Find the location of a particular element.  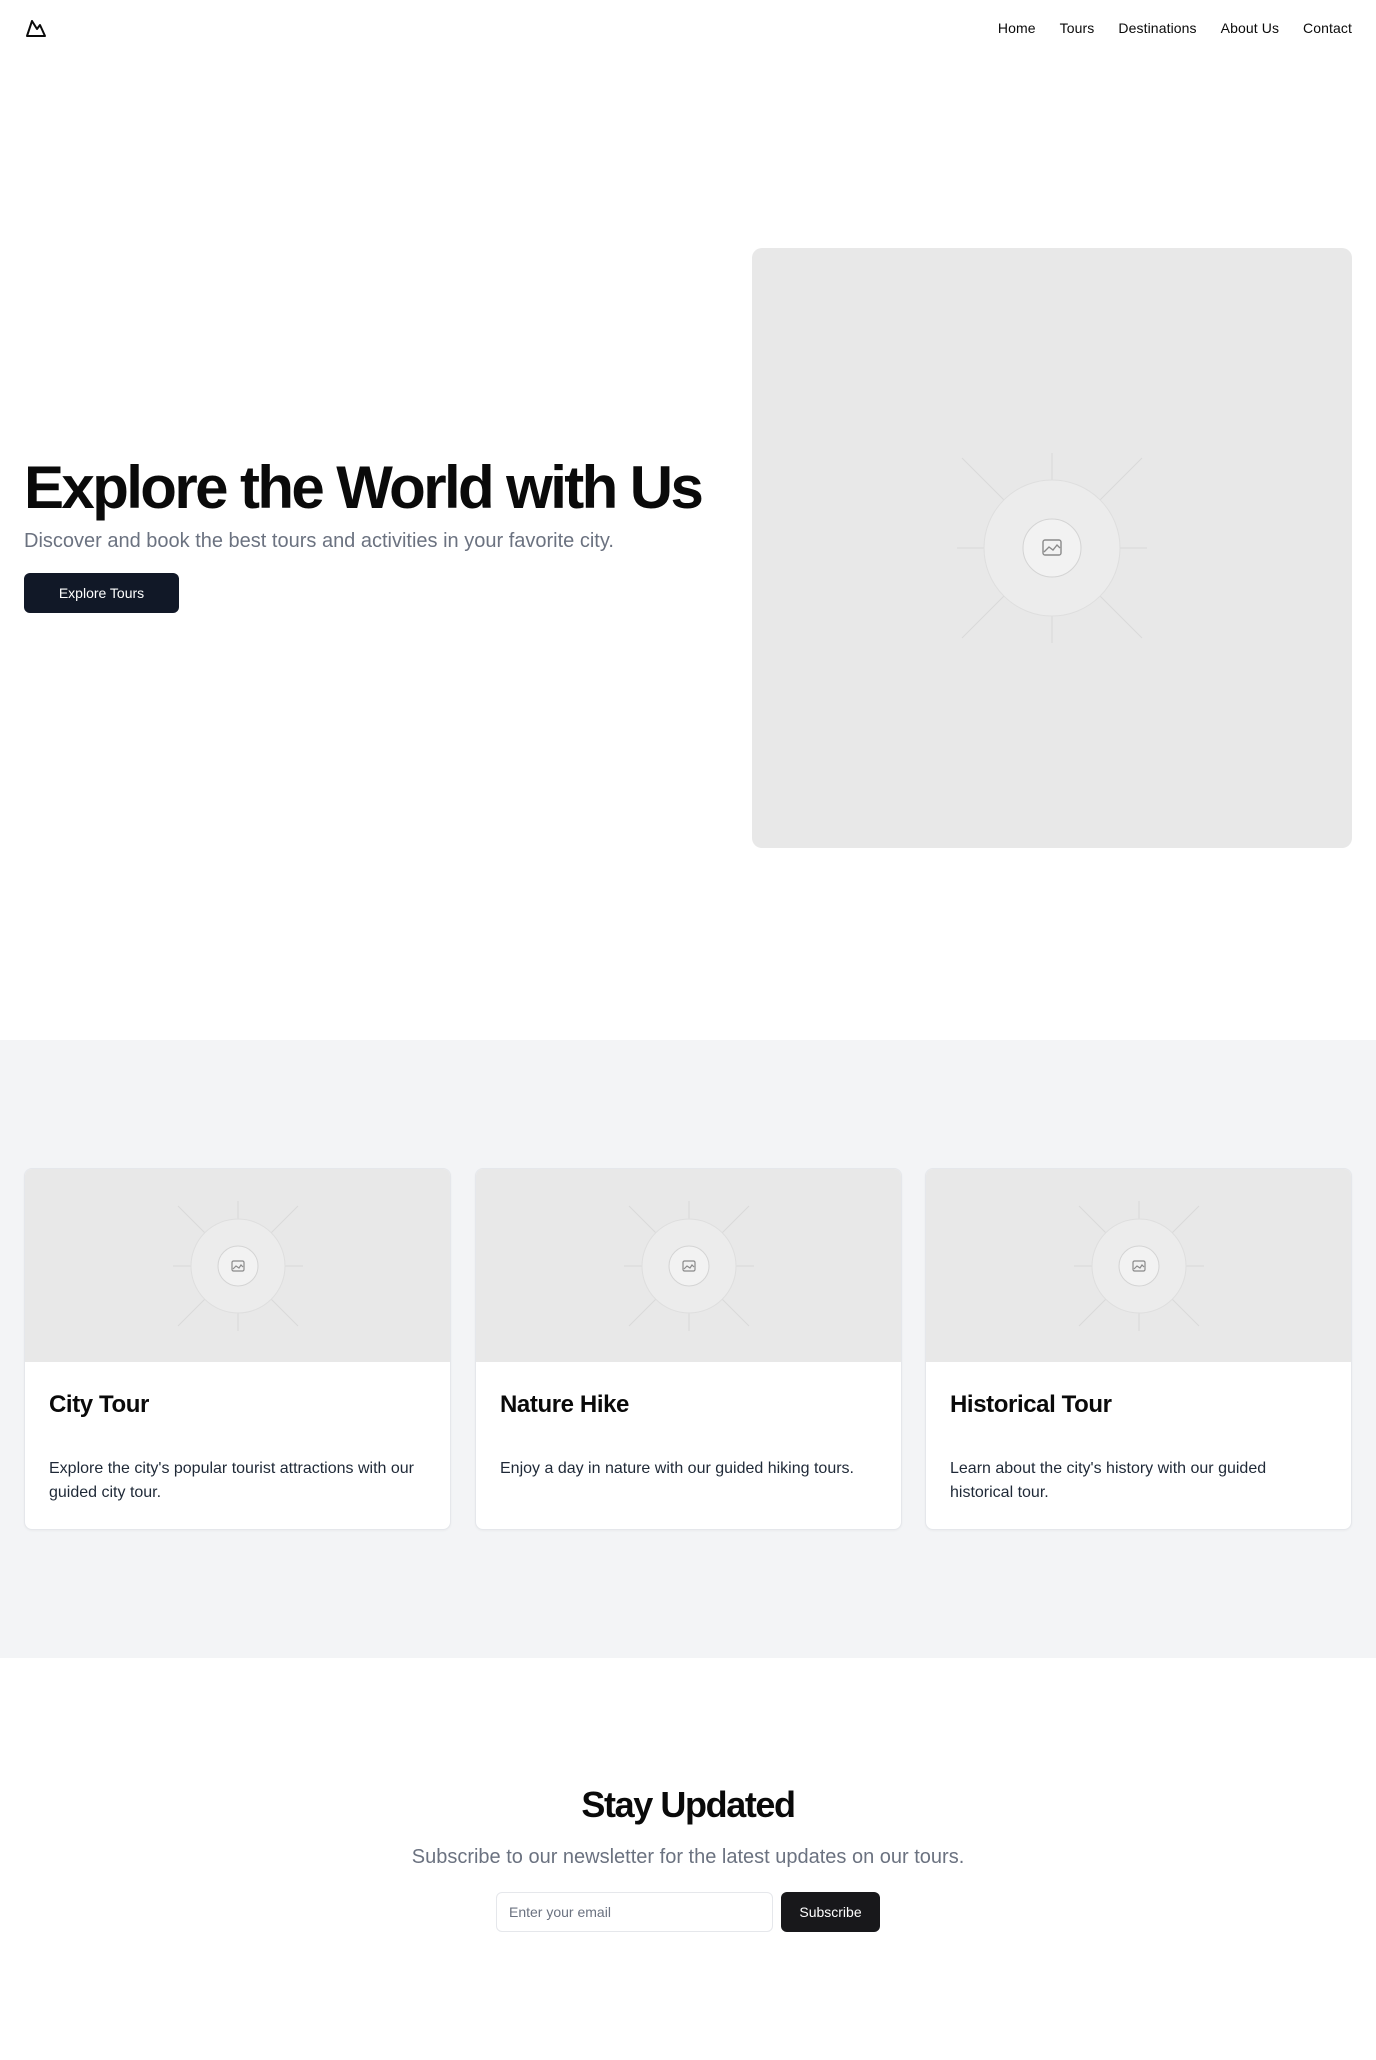

nav-link-contact: Contact is located at coordinates (1327, 28).